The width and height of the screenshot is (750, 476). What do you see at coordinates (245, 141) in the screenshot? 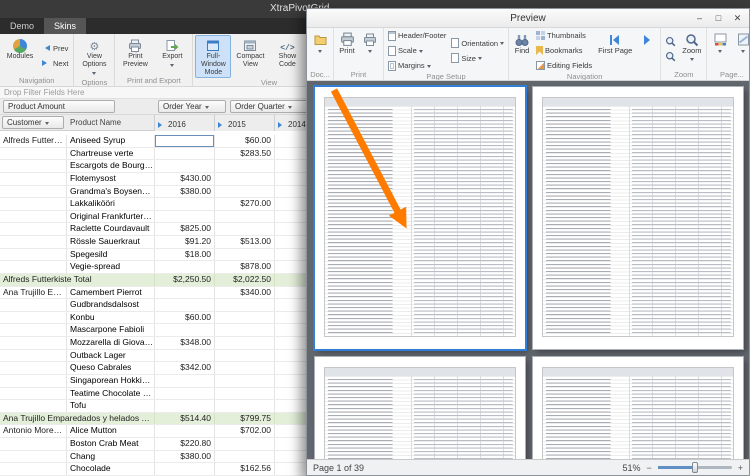
I see `value-cell-2015: $60.00` at bounding box center [245, 141].